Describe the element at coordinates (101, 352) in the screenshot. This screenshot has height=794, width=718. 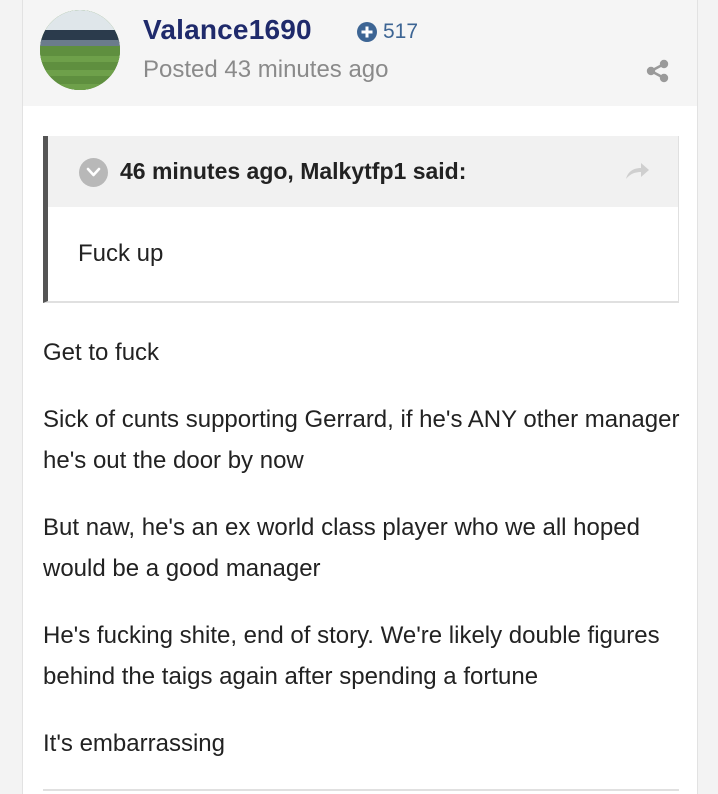
I see `post-paragraph: Get to fuck` at that location.